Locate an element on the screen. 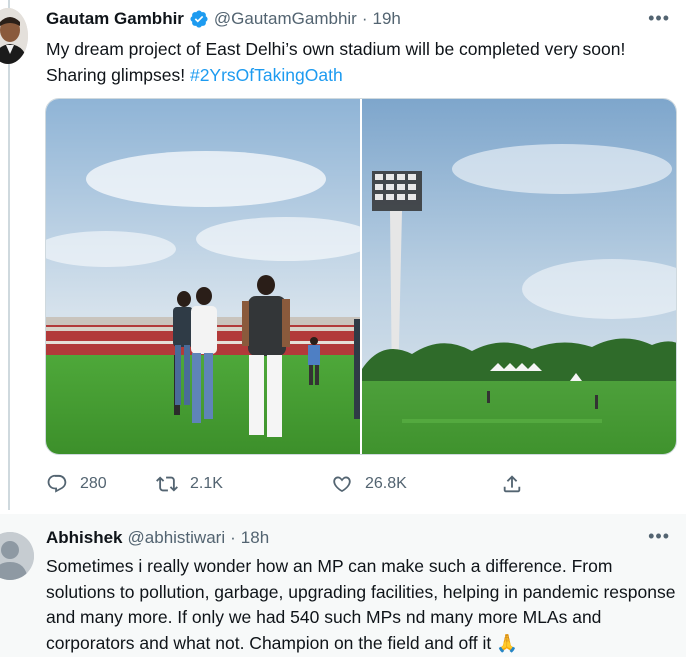 The image size is (686, 657). reply-author-name: Abhishek is located at coordinates (84, 538).